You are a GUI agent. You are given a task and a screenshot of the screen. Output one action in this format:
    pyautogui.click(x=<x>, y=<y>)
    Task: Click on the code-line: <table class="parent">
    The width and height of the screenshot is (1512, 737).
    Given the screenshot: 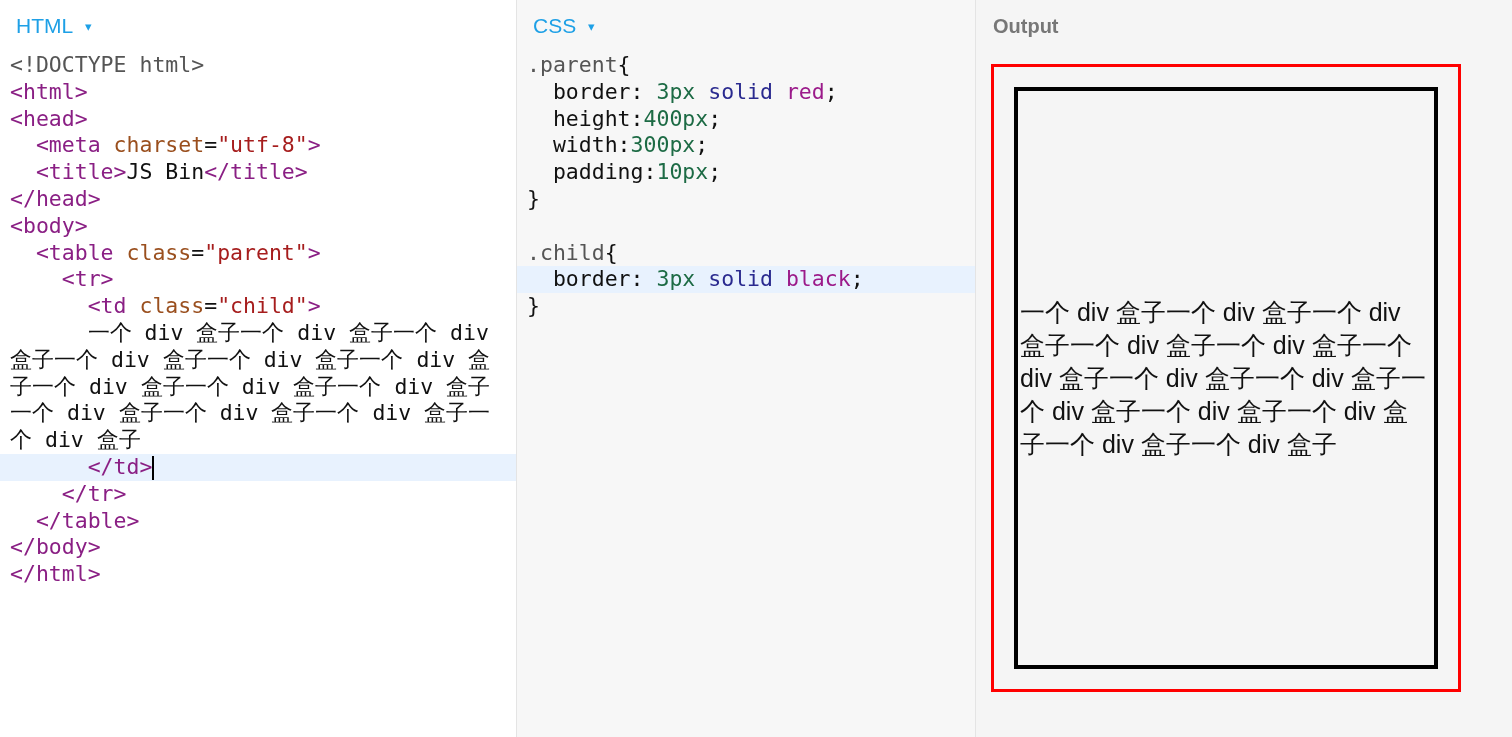 What is the action you would take?
    pyautogui.click(x=177, y=252)
    